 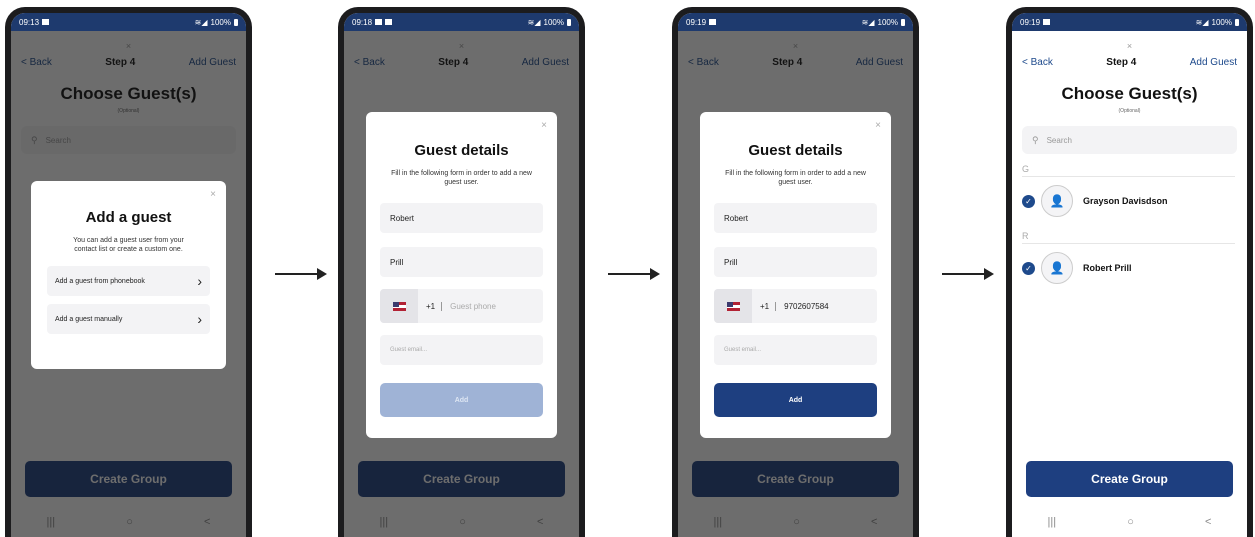 I want to click on search-input: ⚲ Search, so click(x=1129, y=140).